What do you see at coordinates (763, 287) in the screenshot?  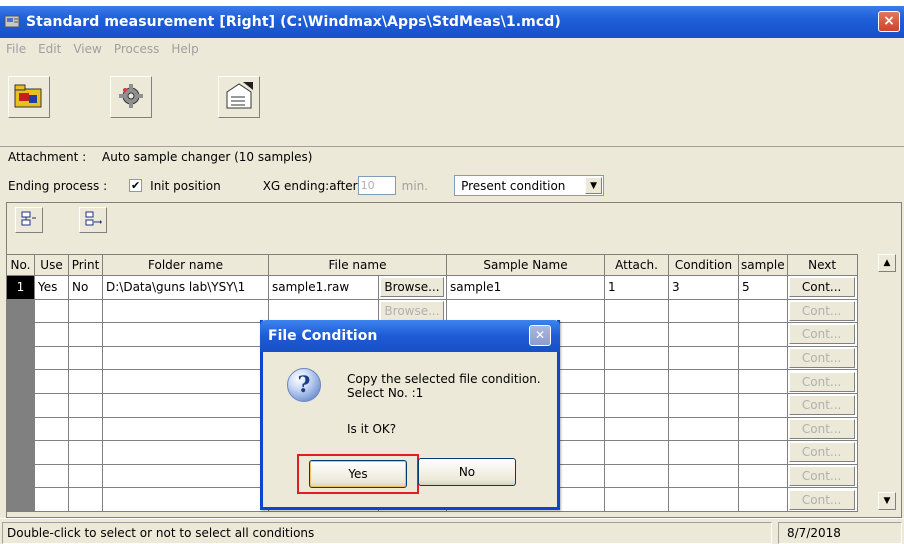 I see `cell-sample: 5` at bounding box center [763, 287].